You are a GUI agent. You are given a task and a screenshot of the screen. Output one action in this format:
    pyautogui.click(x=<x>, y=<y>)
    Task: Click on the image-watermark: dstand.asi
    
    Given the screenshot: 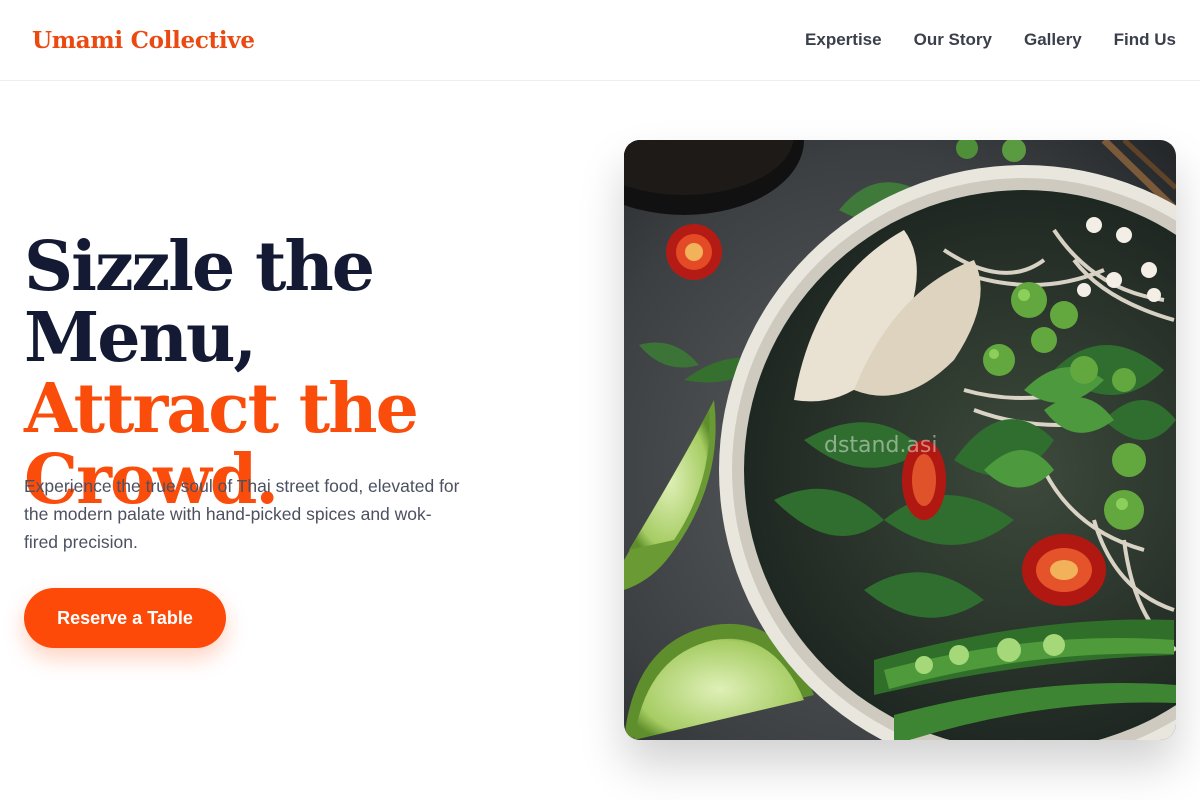 What is the action you would take?
    pyautogui.click(x=881, y=445)
    